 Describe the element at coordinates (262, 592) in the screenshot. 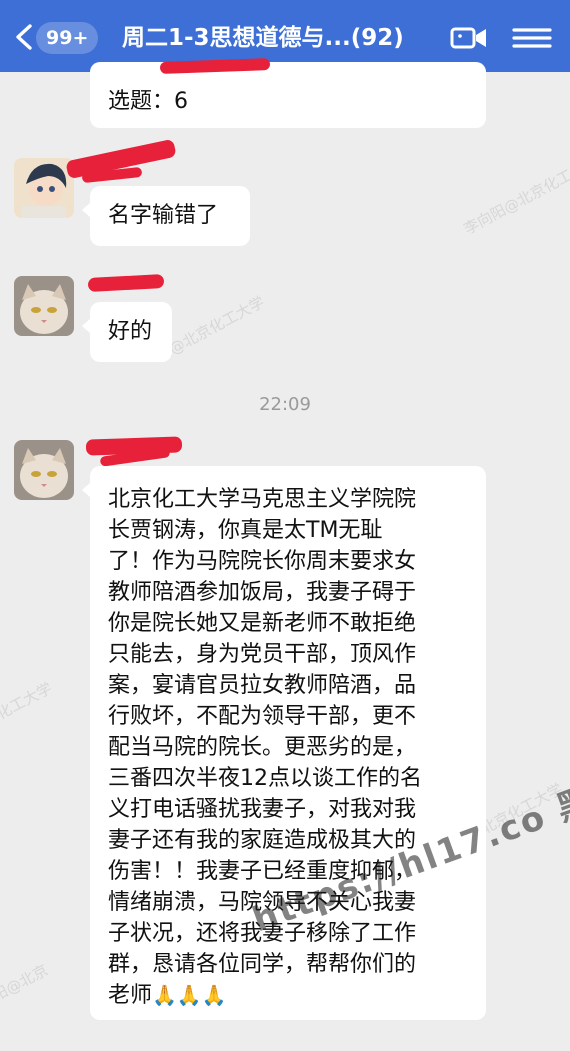

I see `message-line: 教师陪酒参加饭局，我妻子碍于` at that location.